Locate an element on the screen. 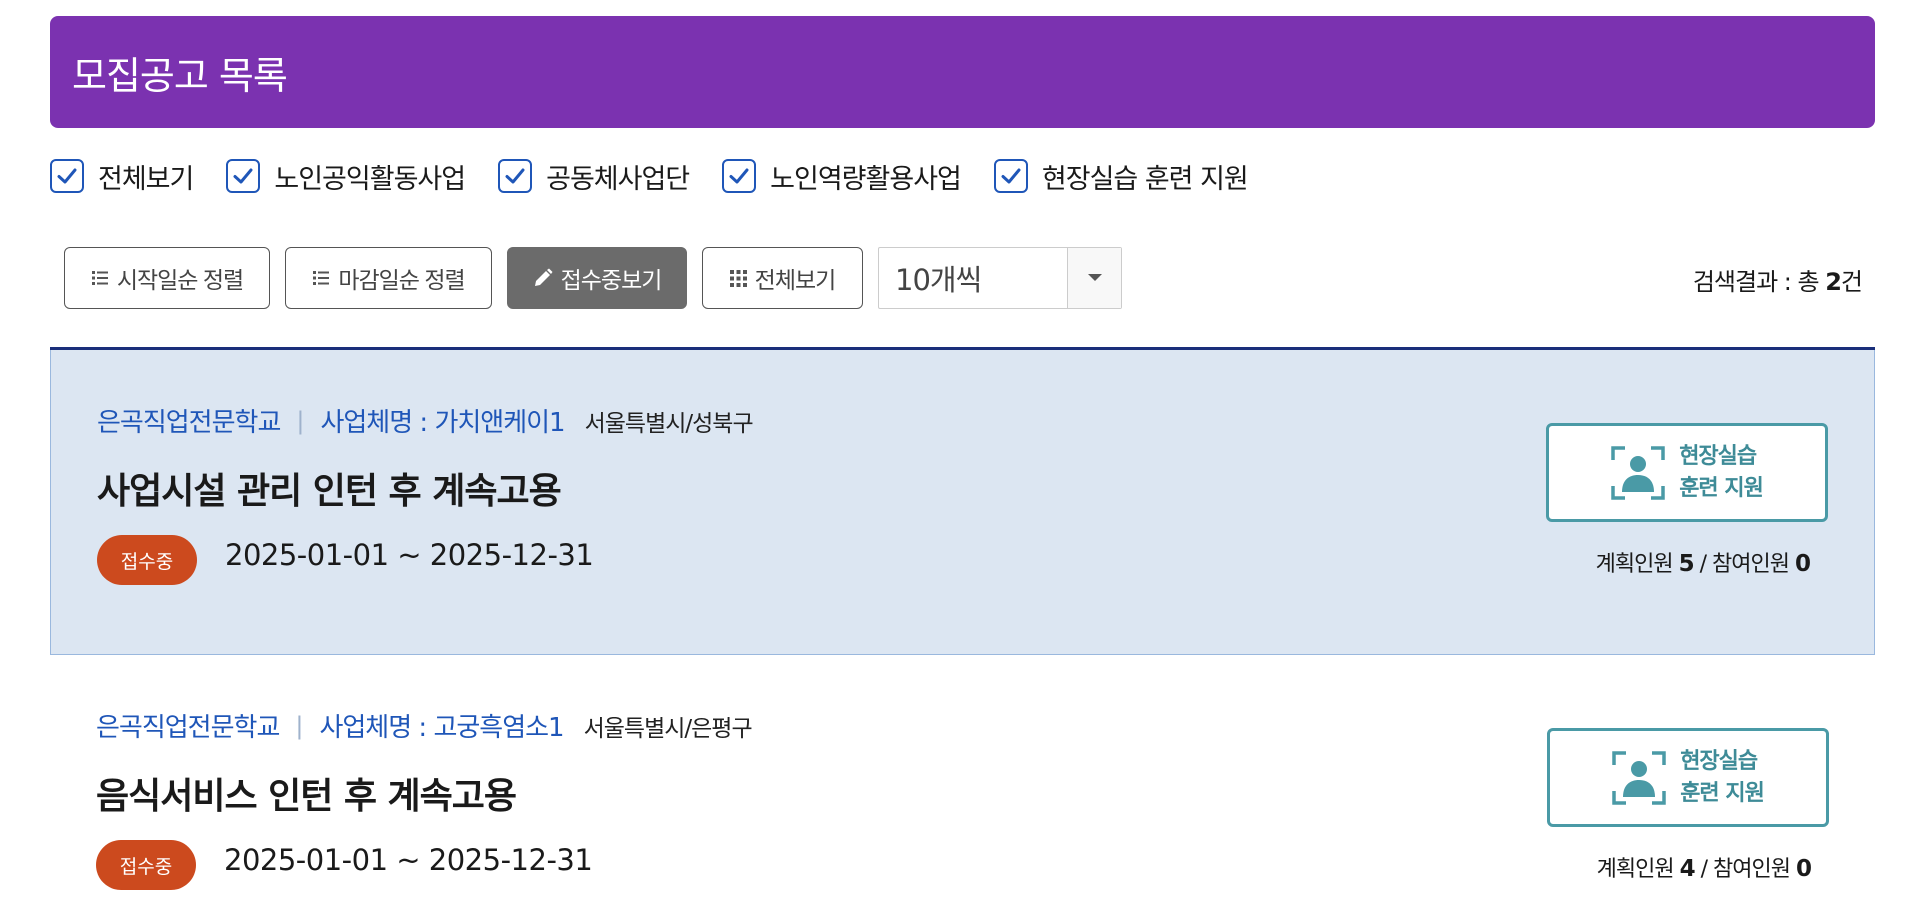 The height and width of the screenshot is (922, 1922). posting-meta: 은곡직업전문학교 | 사업체명 : 가치앤케이1 서울특별시/성북구 is located at coordinates (425, 420).